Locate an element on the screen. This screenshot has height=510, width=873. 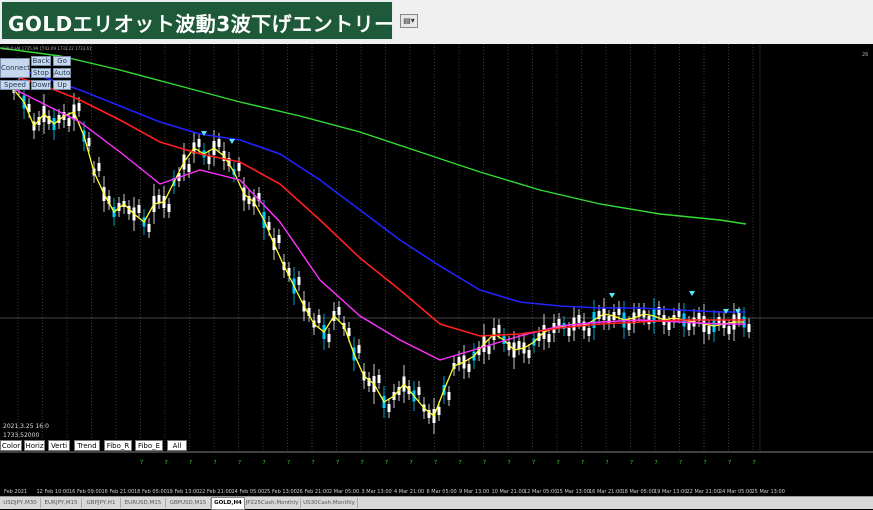
time-axis-label: Feb 2021 is located at coordinates (15, 492).